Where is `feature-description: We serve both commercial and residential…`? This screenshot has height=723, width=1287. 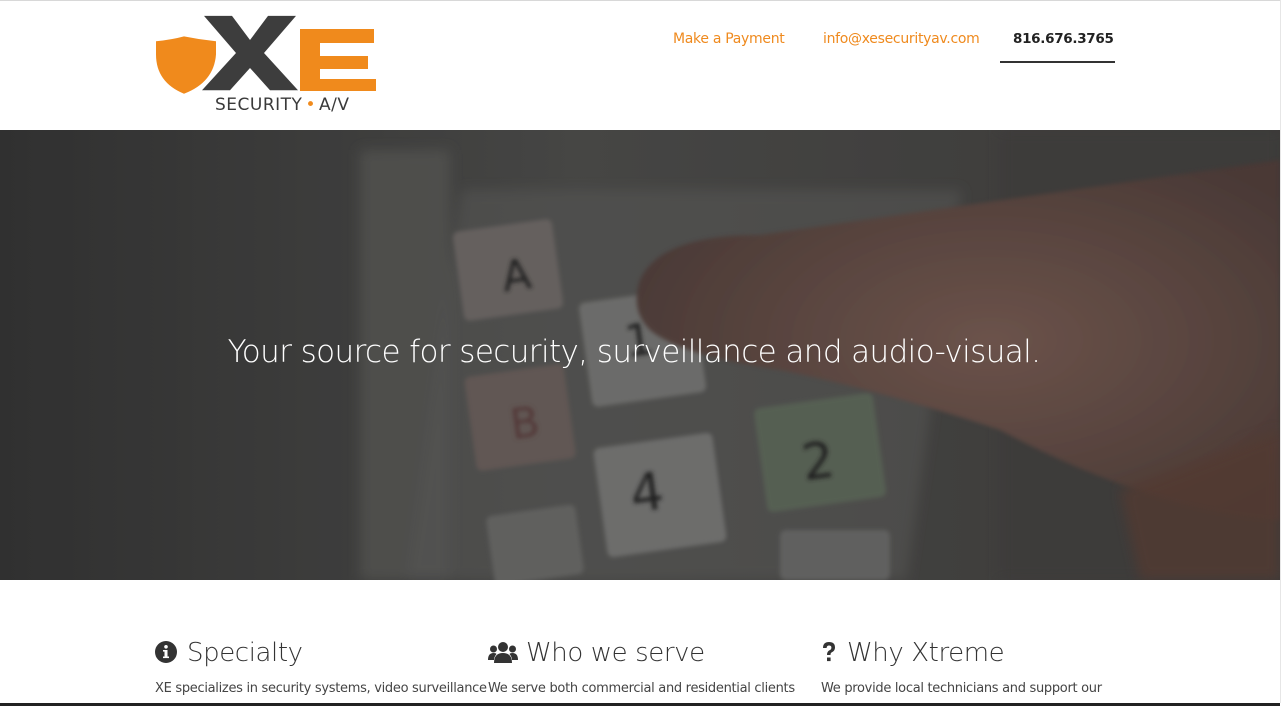
feature-description: We serve both commercial and residential… is located at coordinates (641, 688).